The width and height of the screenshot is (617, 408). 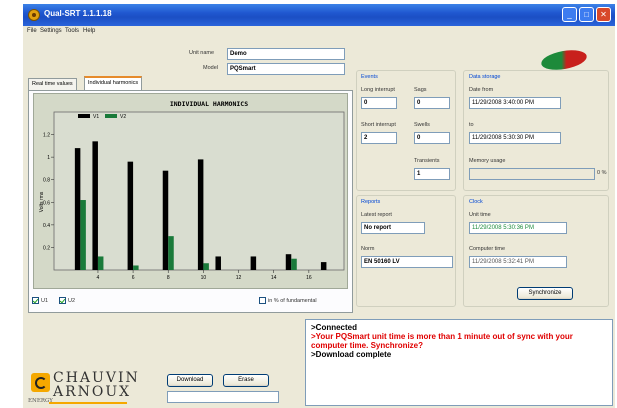 What do you see at coordinates (239, 278) in the screenshot?
I see `x-tick-label: 12` at bounding box center [239, 278].